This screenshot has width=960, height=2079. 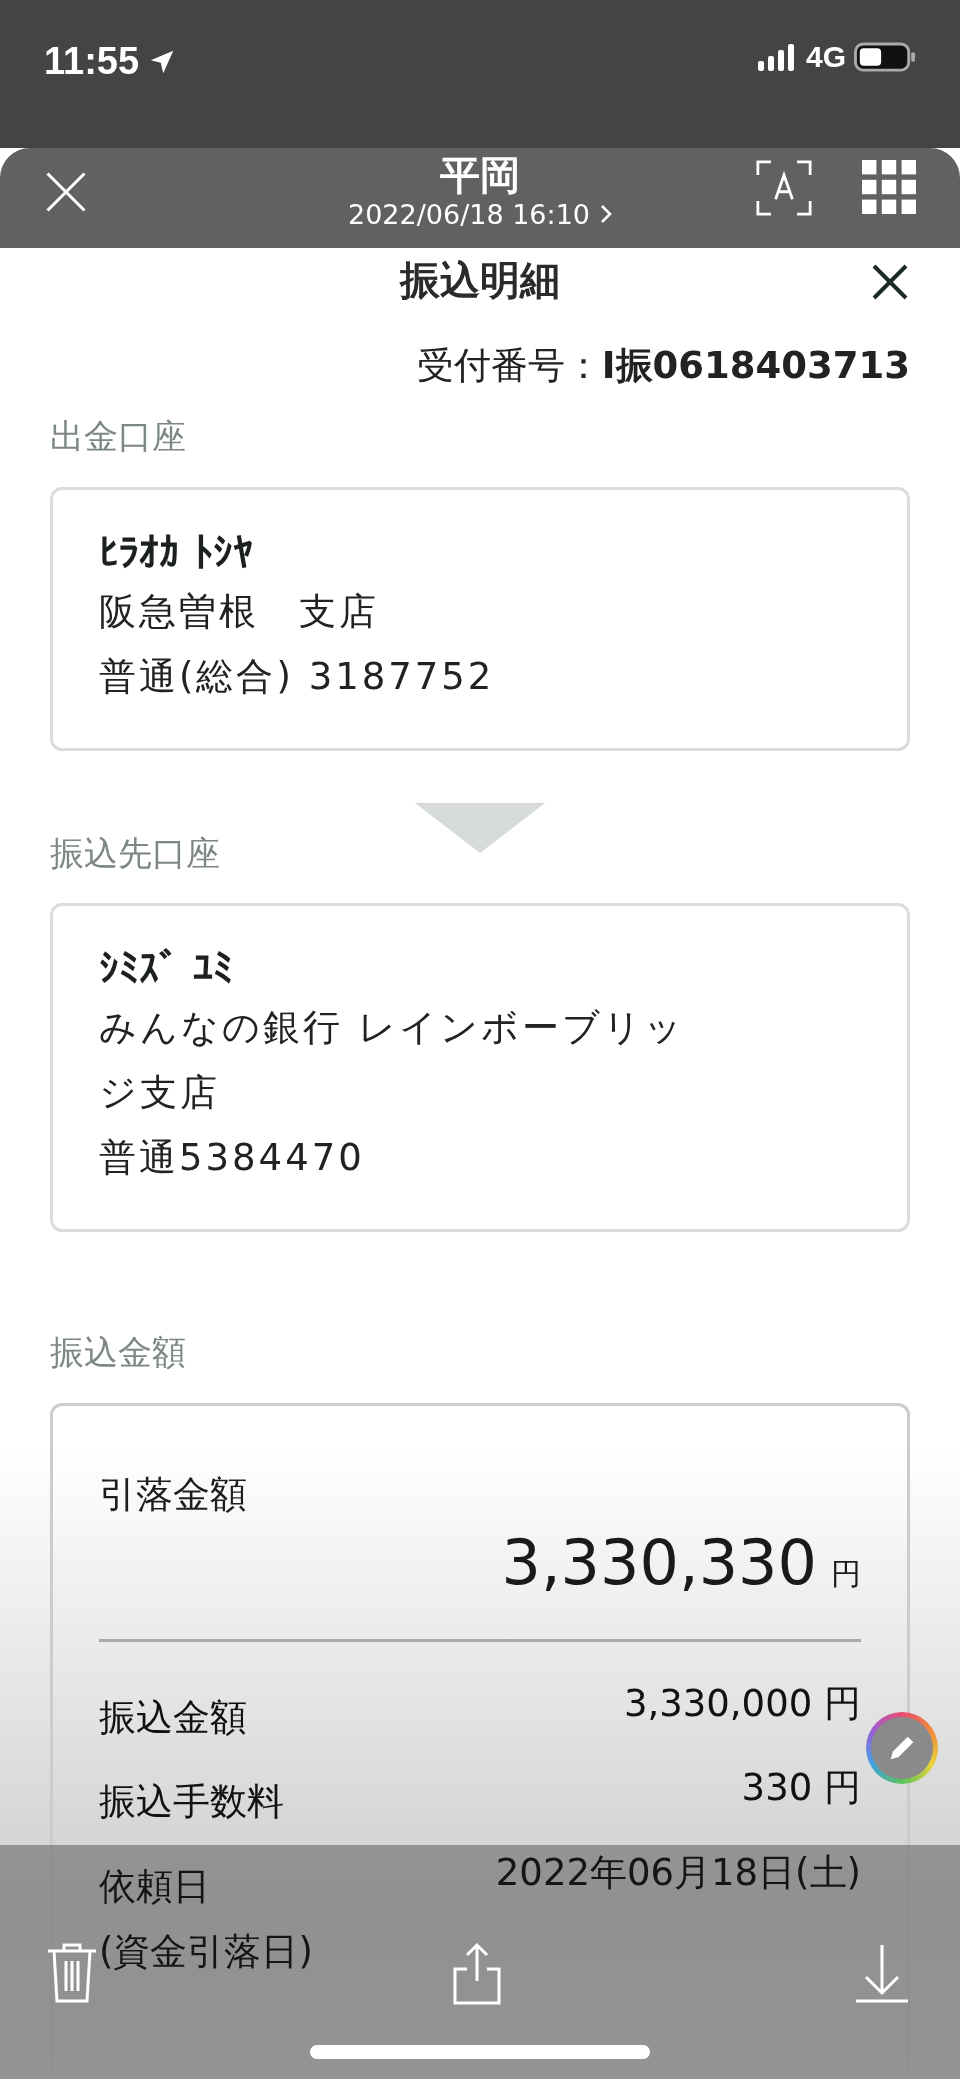 I want to click on amount-value: 3,330,000 円, so click(x=742, y=1703).